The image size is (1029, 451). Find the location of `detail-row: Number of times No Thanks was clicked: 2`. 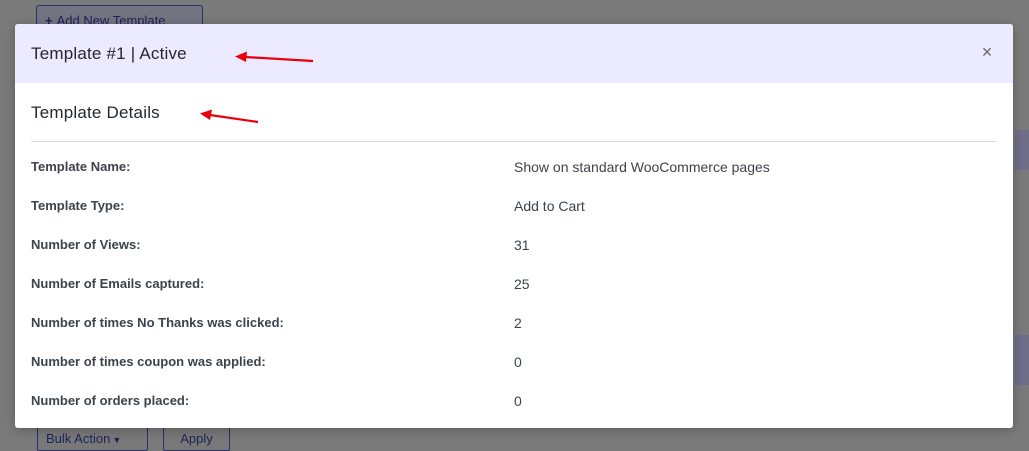

detail-row: Number of times No Thanks was clicked: 2 is located at coordinates (514, 334).